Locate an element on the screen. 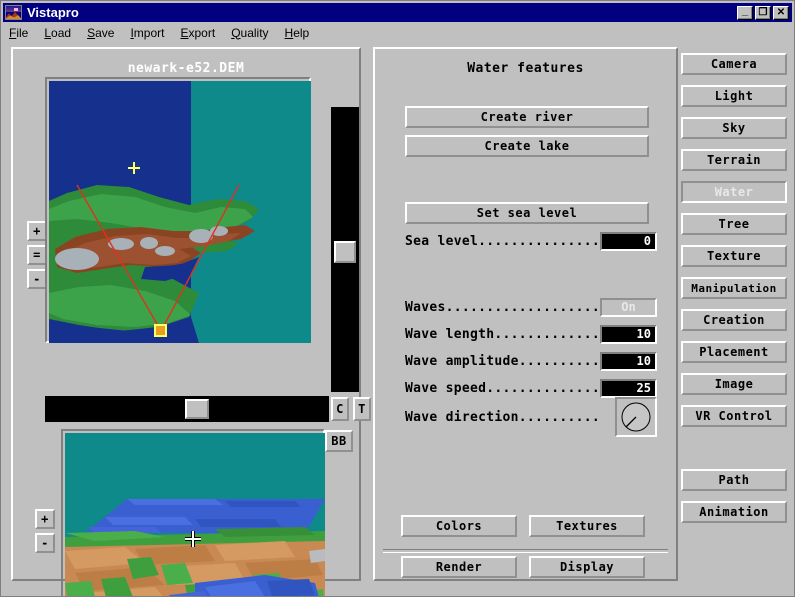  title-bar: Vistapro _ ❐ ✕ is located at coordinates (397, 12).